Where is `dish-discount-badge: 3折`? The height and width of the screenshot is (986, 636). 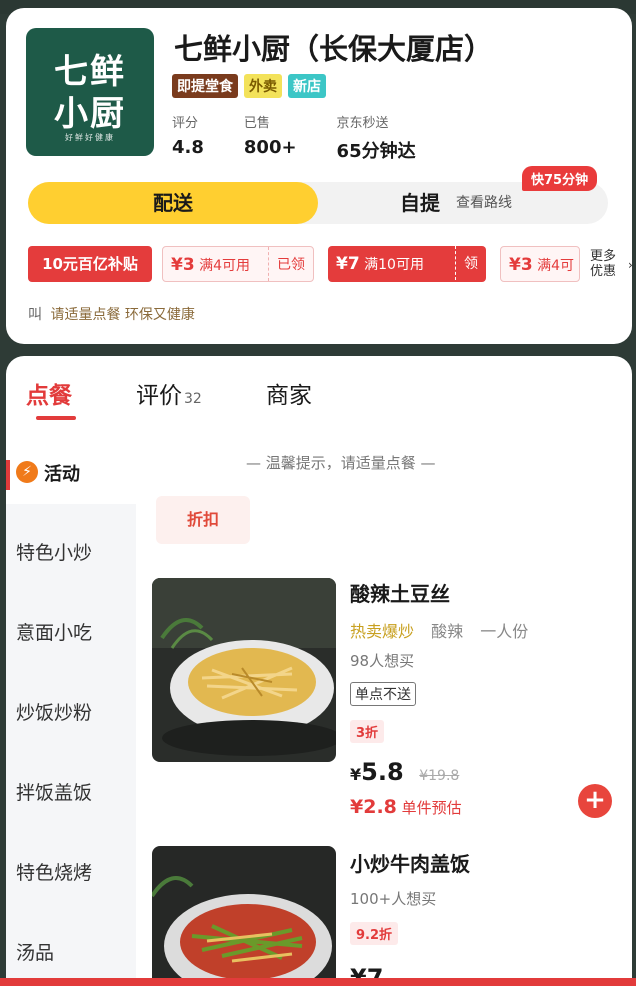 dish-discount-badge: 3折 is located at coordinates (367, 731).